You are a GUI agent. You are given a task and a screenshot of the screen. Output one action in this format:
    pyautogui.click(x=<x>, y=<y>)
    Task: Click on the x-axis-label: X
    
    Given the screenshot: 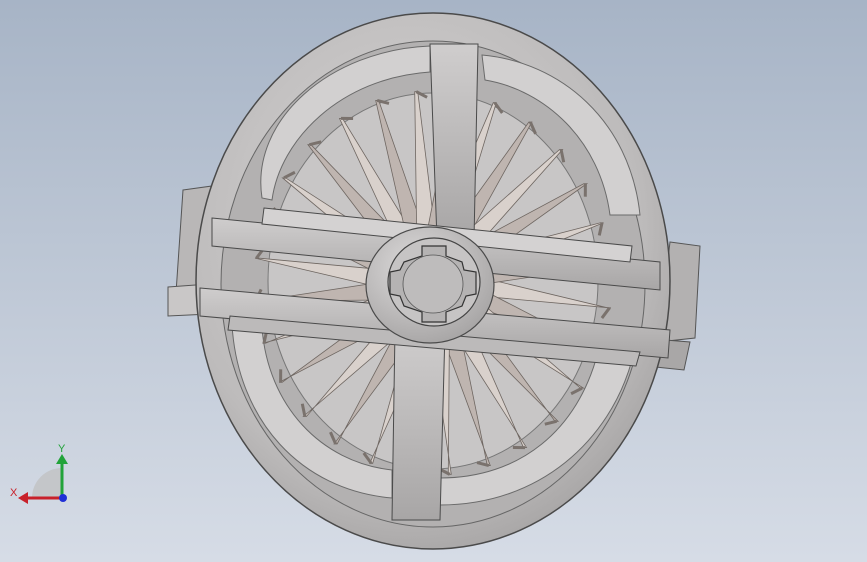 What is the action you would take?
    pyautogui.click(x=14, y=493)
    